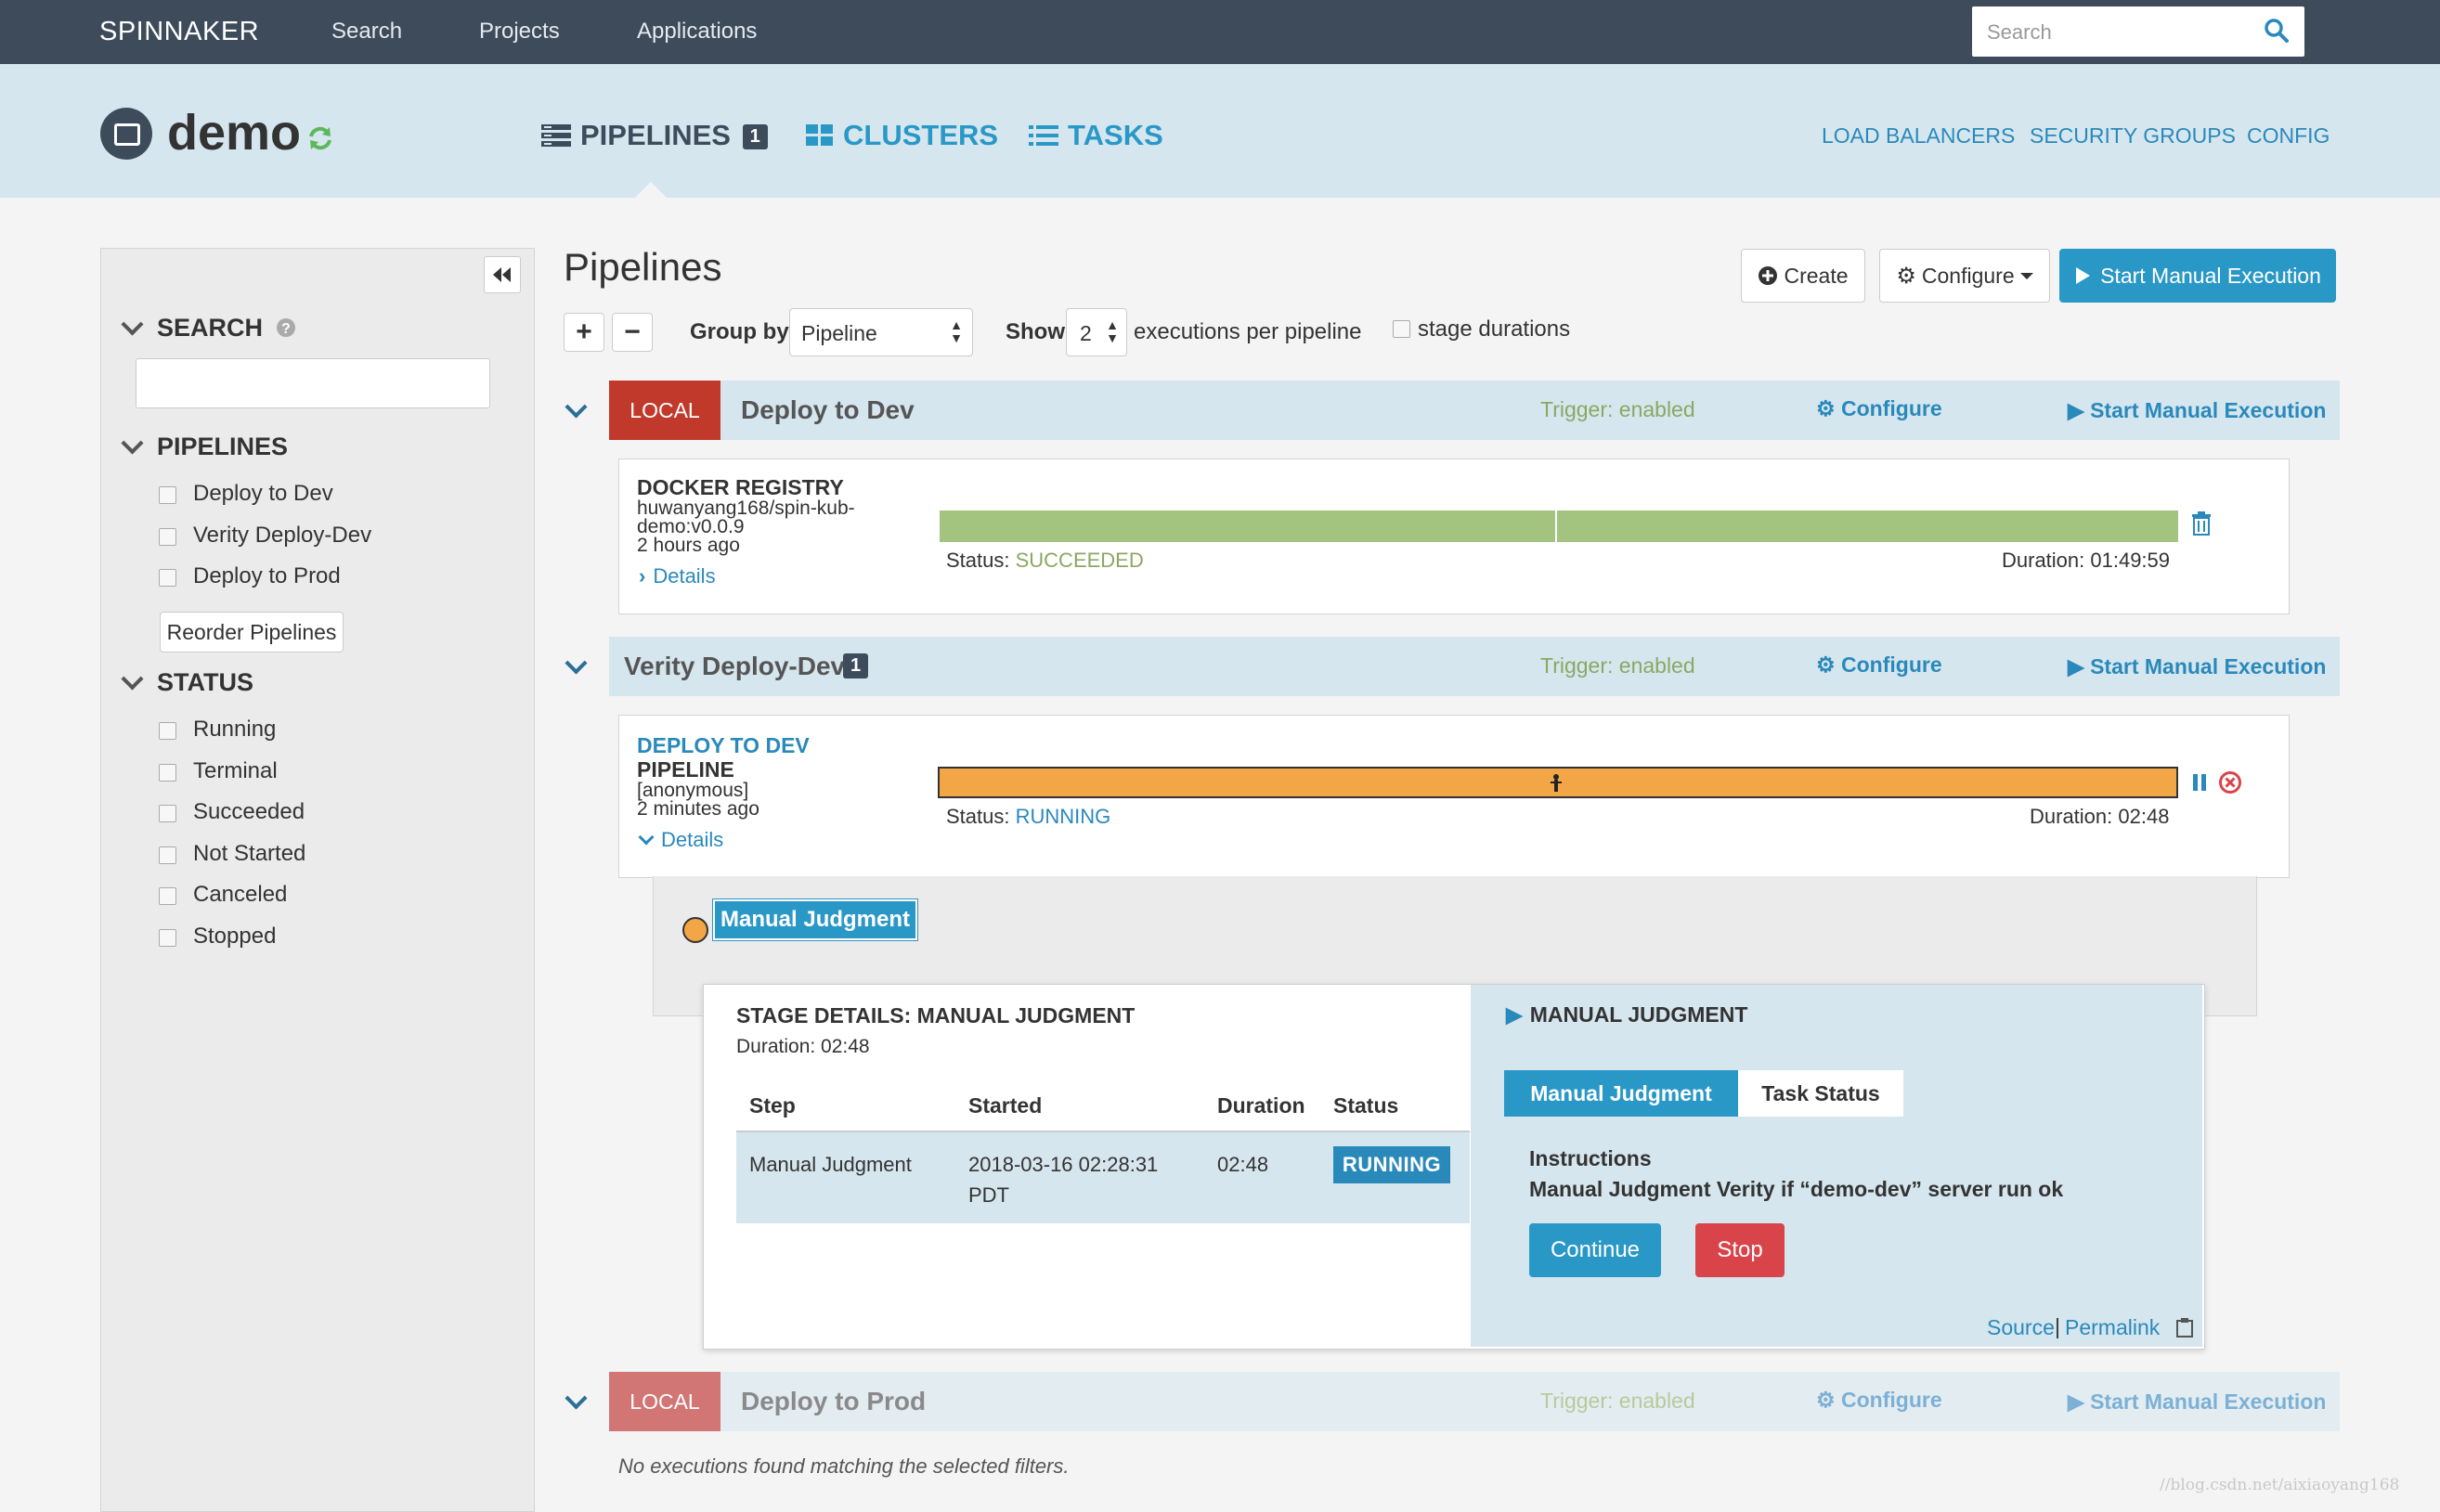  I want to click on config-link: CONFIG, so click(2288, 136).